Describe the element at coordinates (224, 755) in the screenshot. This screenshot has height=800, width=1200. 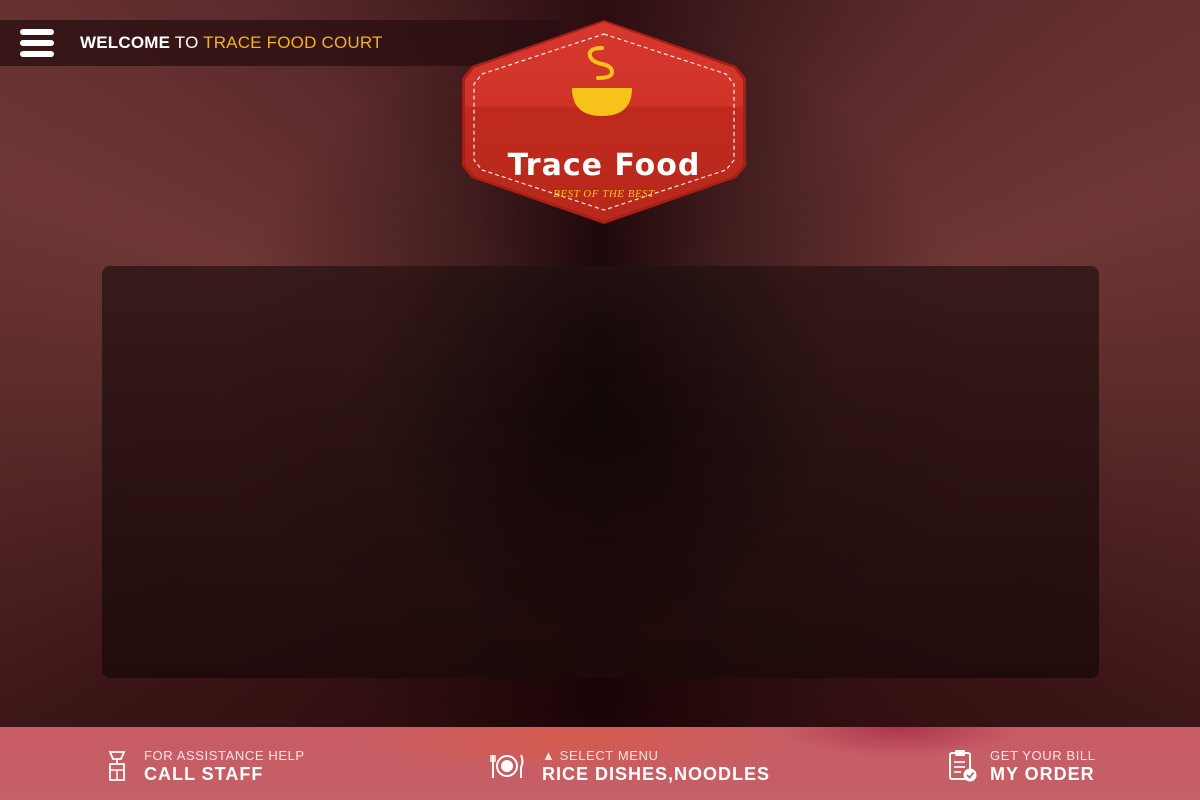
I see `call-staff-caption: FOR ASSISTANCE HELP` at that location.